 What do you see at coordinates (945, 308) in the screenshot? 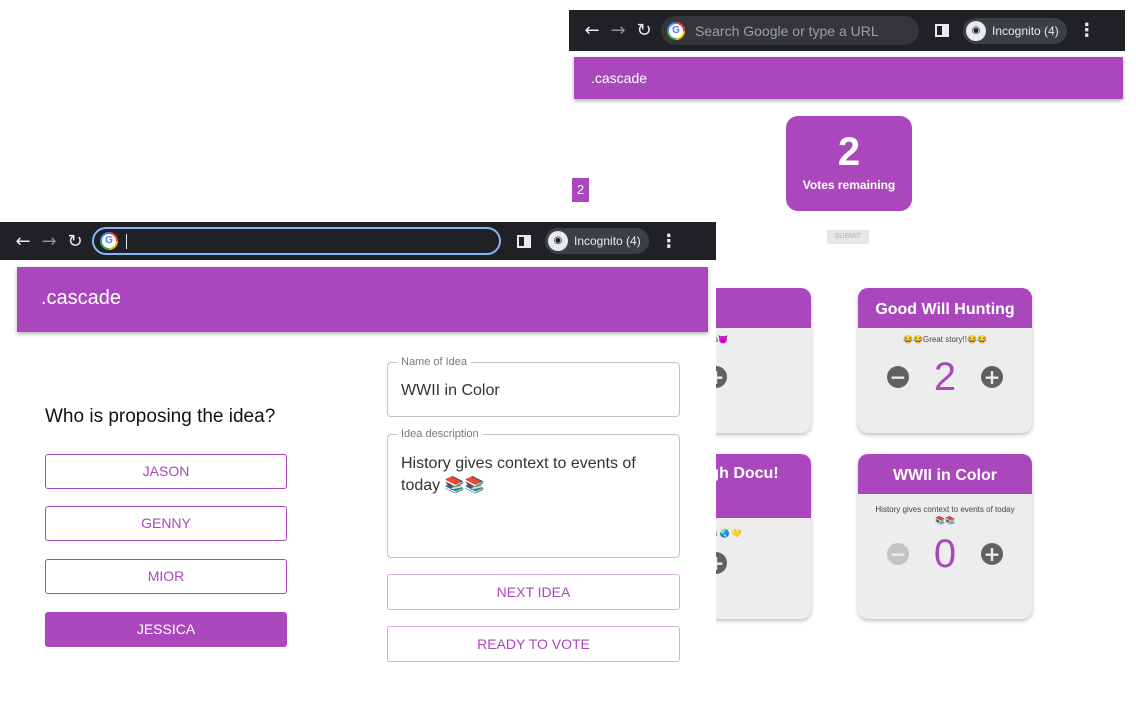
I see `card-title: Good Will Hunting` at bounding box center [945, 308].